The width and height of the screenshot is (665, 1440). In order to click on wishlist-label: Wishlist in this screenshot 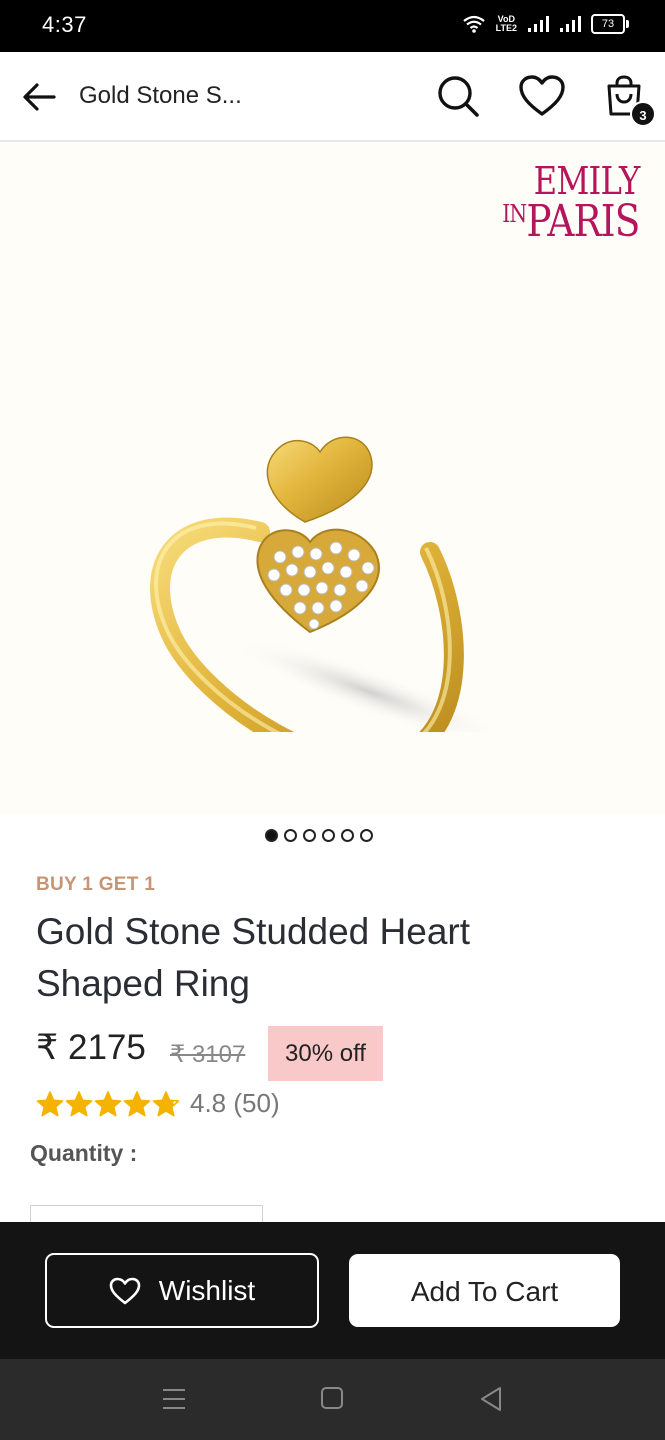, I will do `click(207, 1290)`.